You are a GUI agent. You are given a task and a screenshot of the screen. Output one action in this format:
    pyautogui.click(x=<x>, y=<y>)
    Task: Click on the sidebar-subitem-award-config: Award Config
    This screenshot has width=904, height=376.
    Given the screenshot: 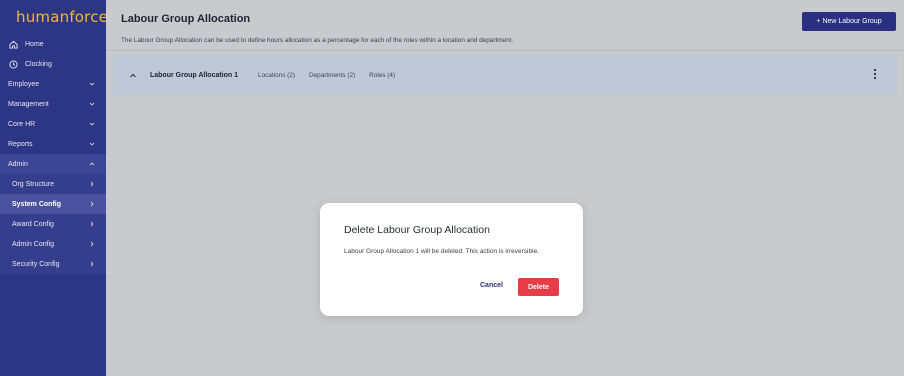 What is the action you would take?
    pyautogui.click(x=53, y=224)
    